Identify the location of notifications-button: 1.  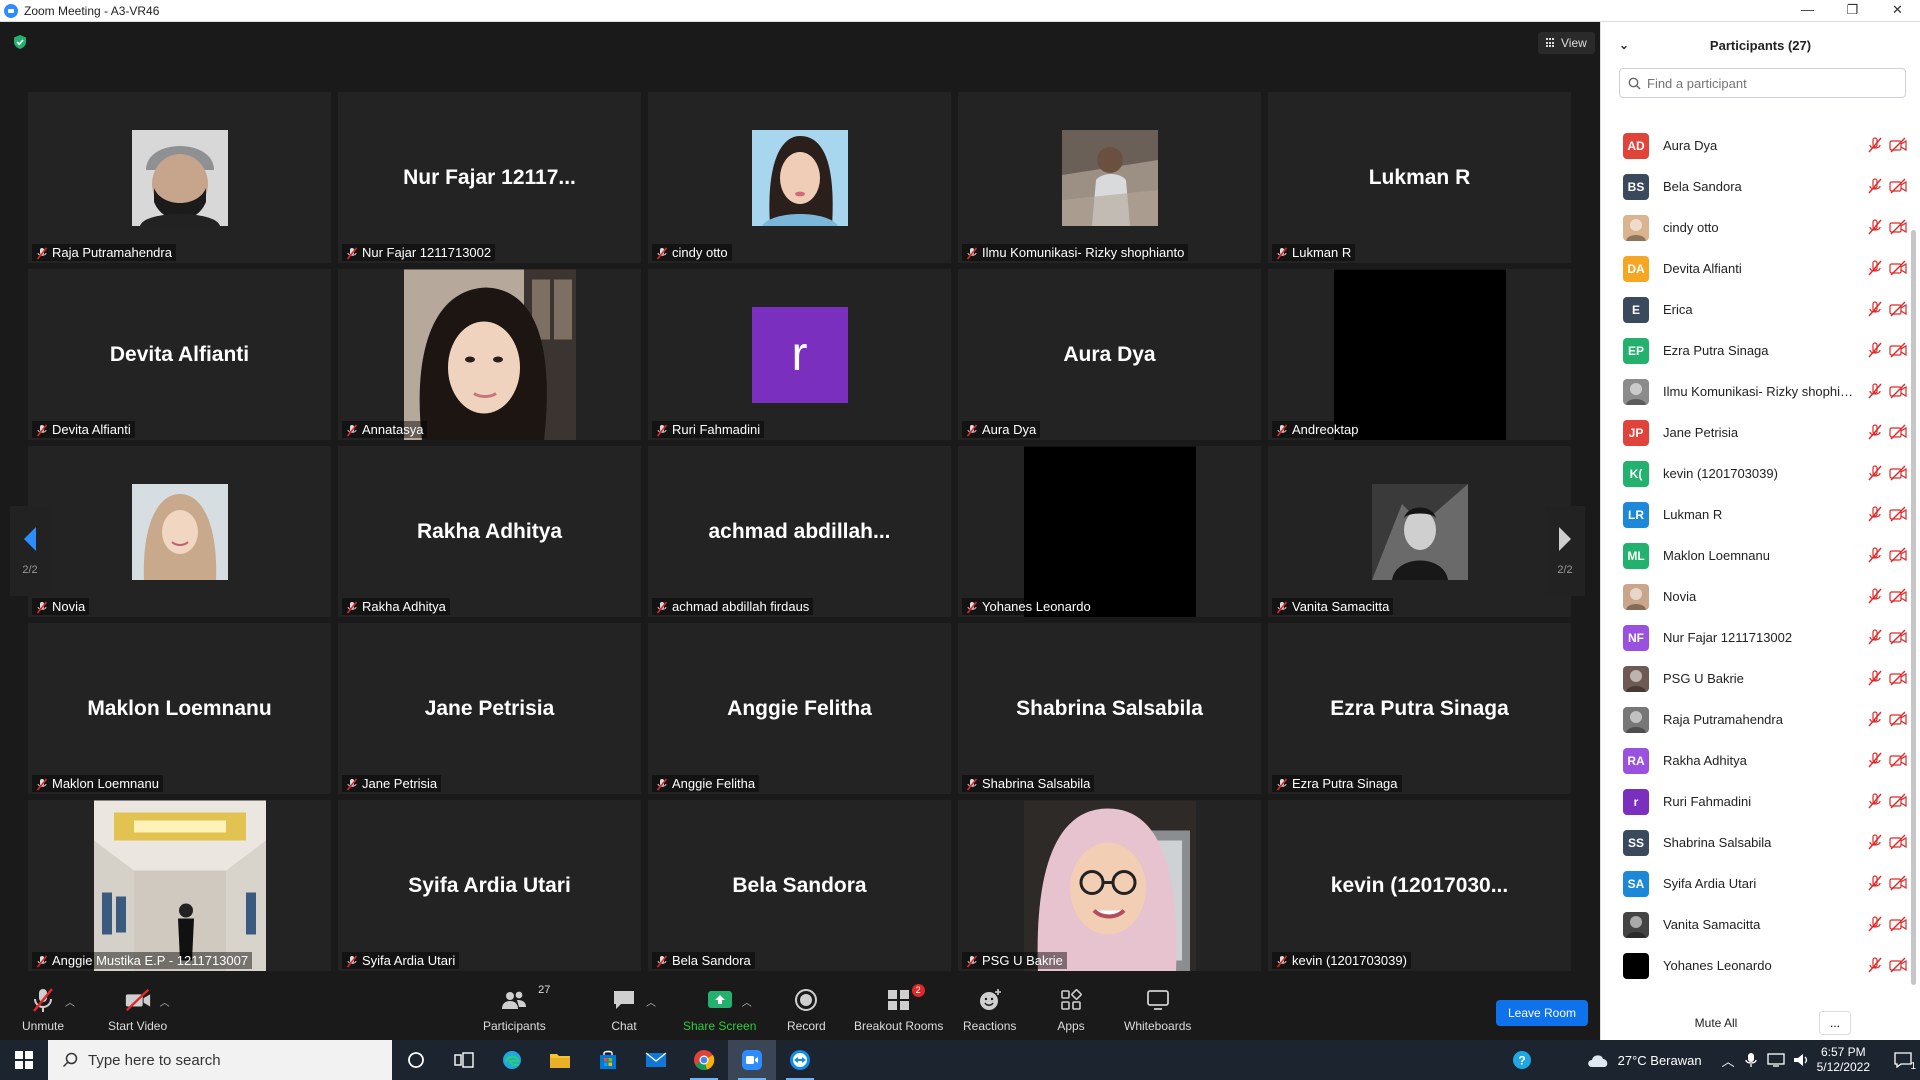
(1903, 1060).